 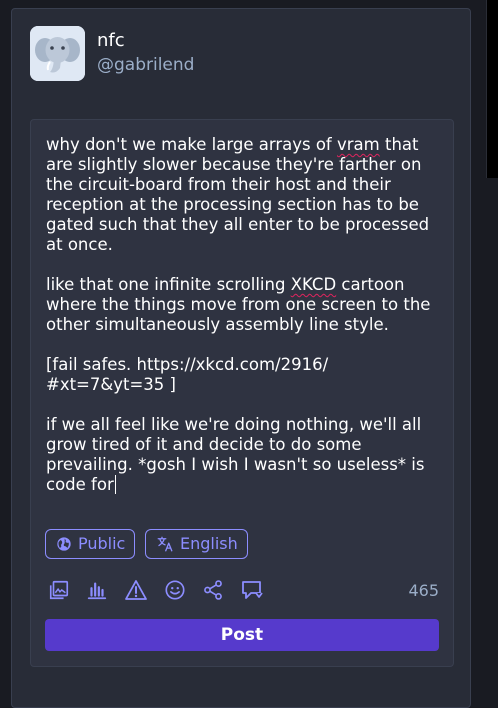 I want to click on quote-button, so click(x=252, y=590).